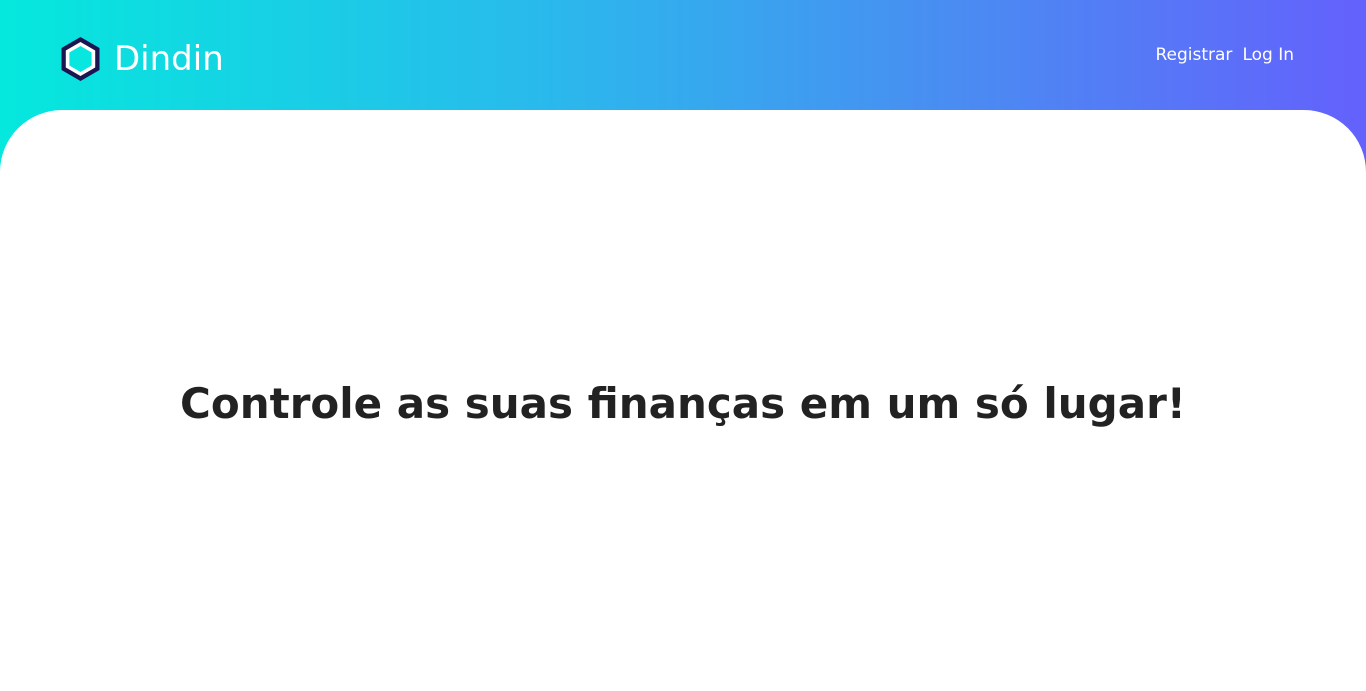 This screenshot has height=691, width=1366. What do you see at coordinates (80, 59) in the screenshot?
I see `hexagon-logo-icon` at bounding box center [80, 59].